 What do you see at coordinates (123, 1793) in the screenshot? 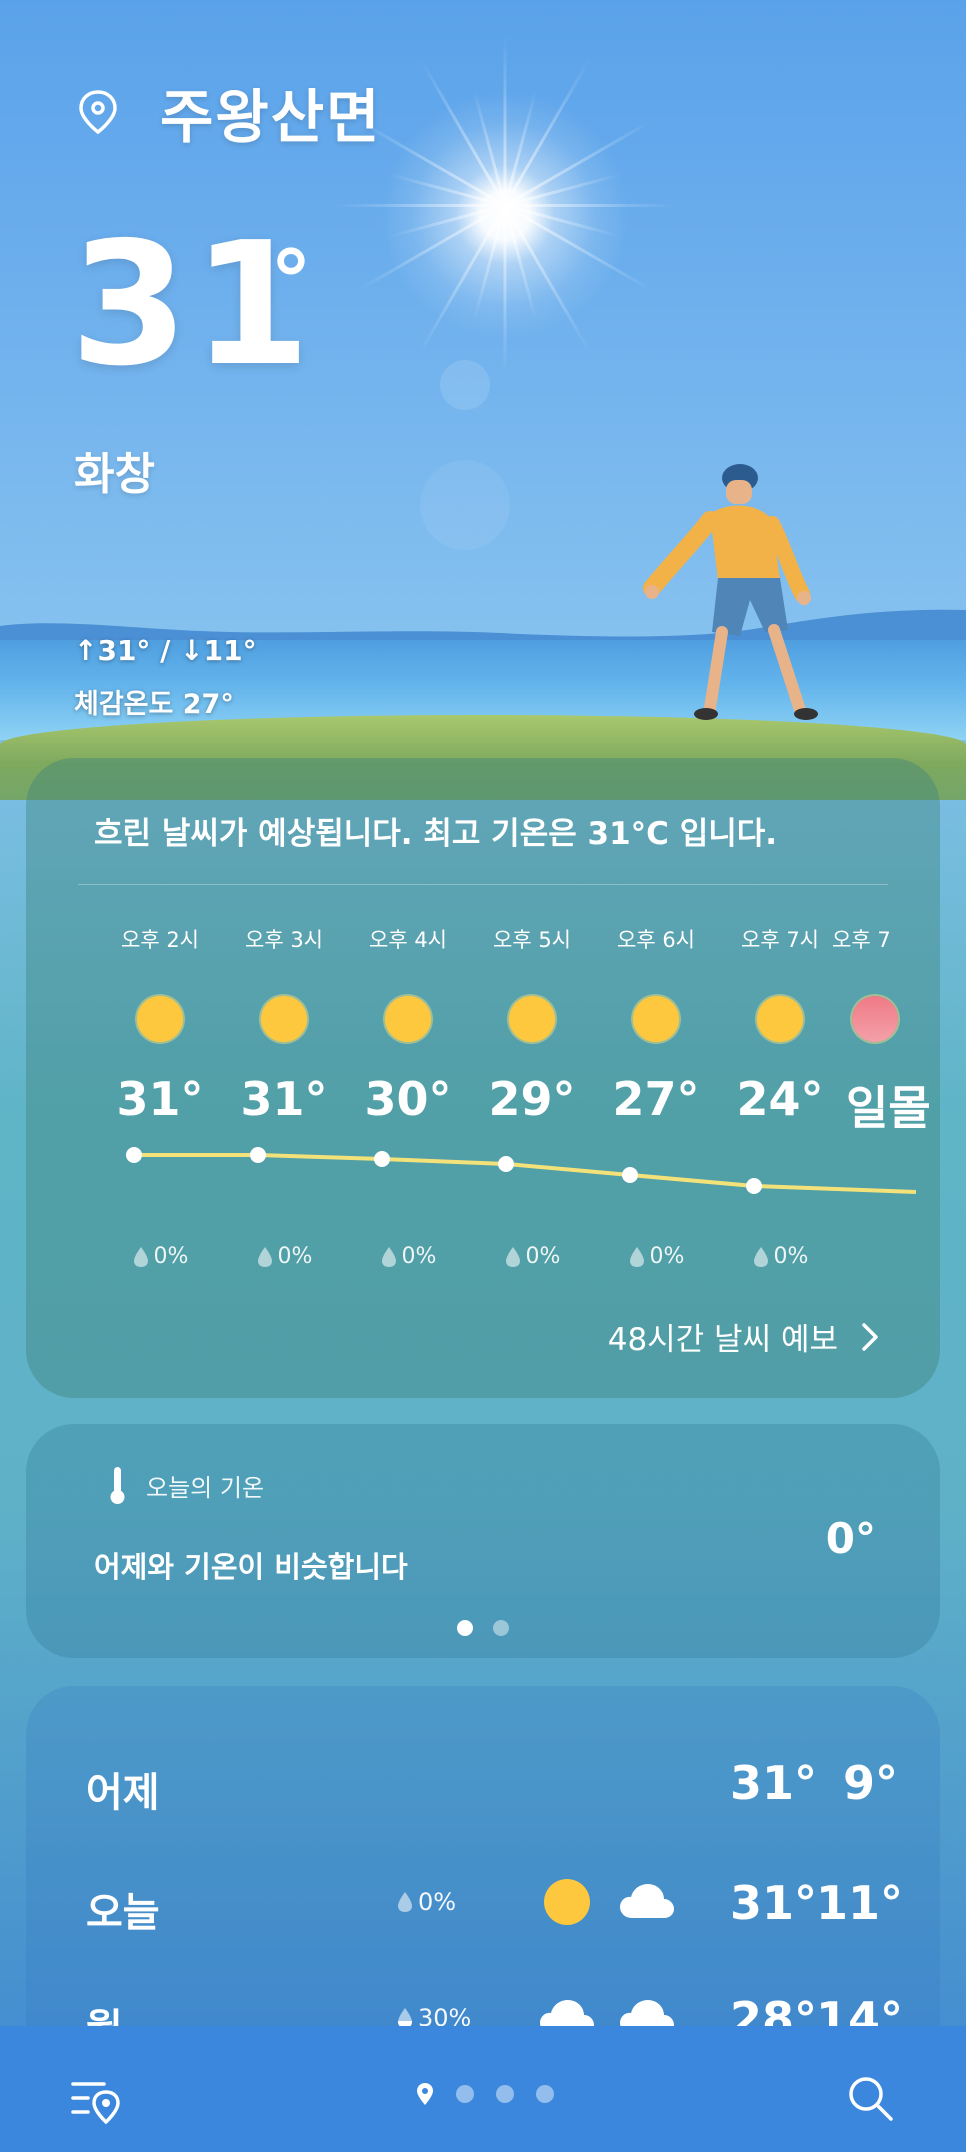
I see `day-name: 어제` at bounding box center [123, 1793].